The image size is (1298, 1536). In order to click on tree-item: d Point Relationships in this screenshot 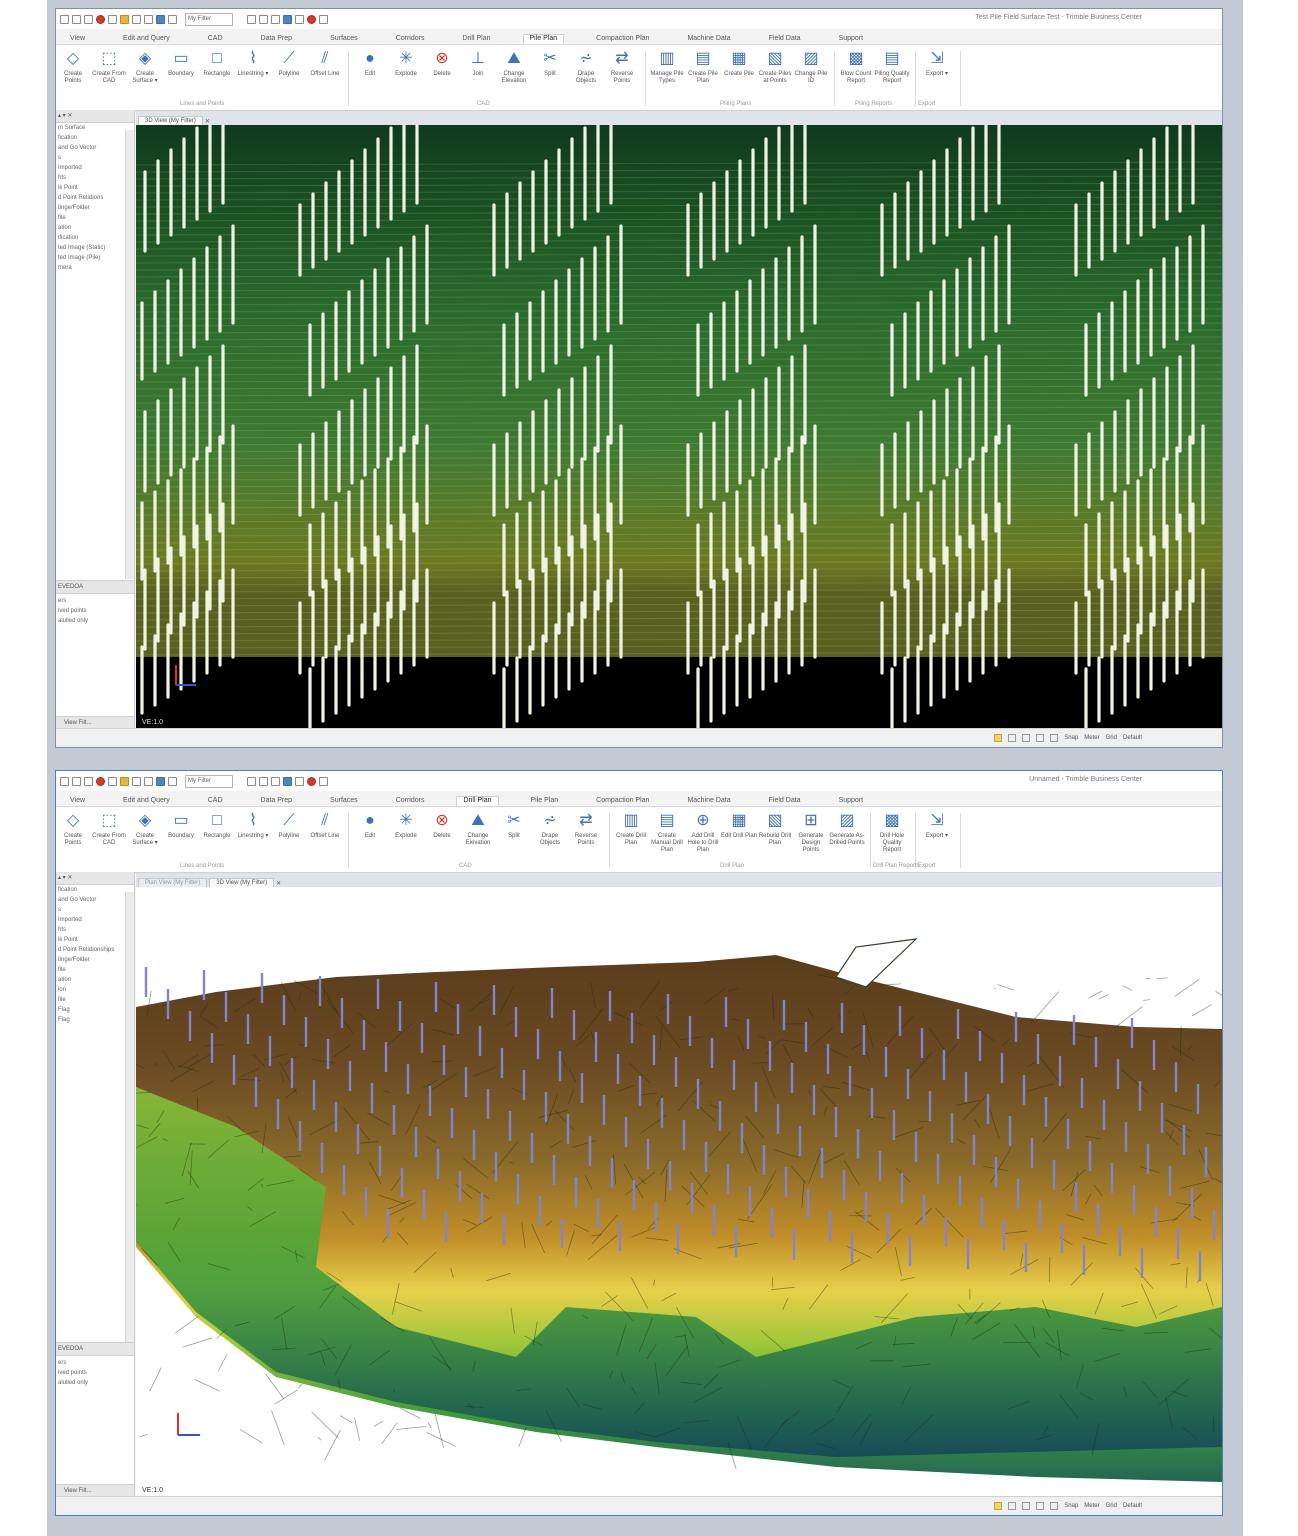, I will do `click(95, 950)`.